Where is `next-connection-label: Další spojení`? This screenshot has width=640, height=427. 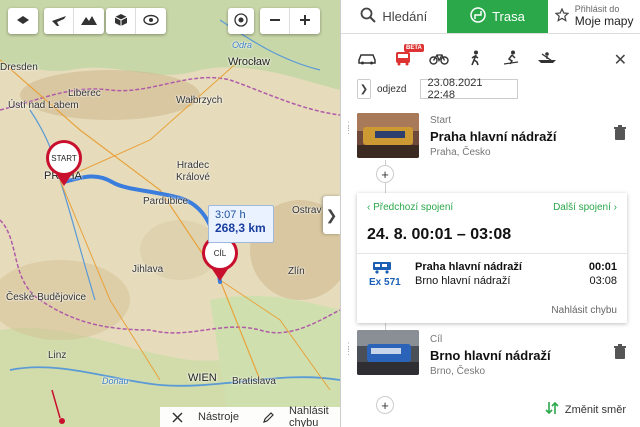 next-connection-label: Další spojení is located at coordinates (582, 207).